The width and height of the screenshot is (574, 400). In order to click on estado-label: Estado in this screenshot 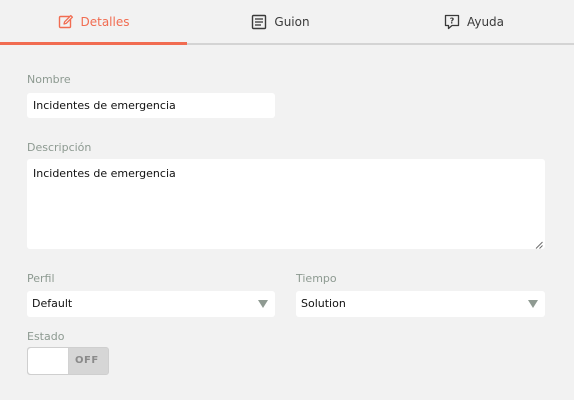, I will do `click(46, 336)`.